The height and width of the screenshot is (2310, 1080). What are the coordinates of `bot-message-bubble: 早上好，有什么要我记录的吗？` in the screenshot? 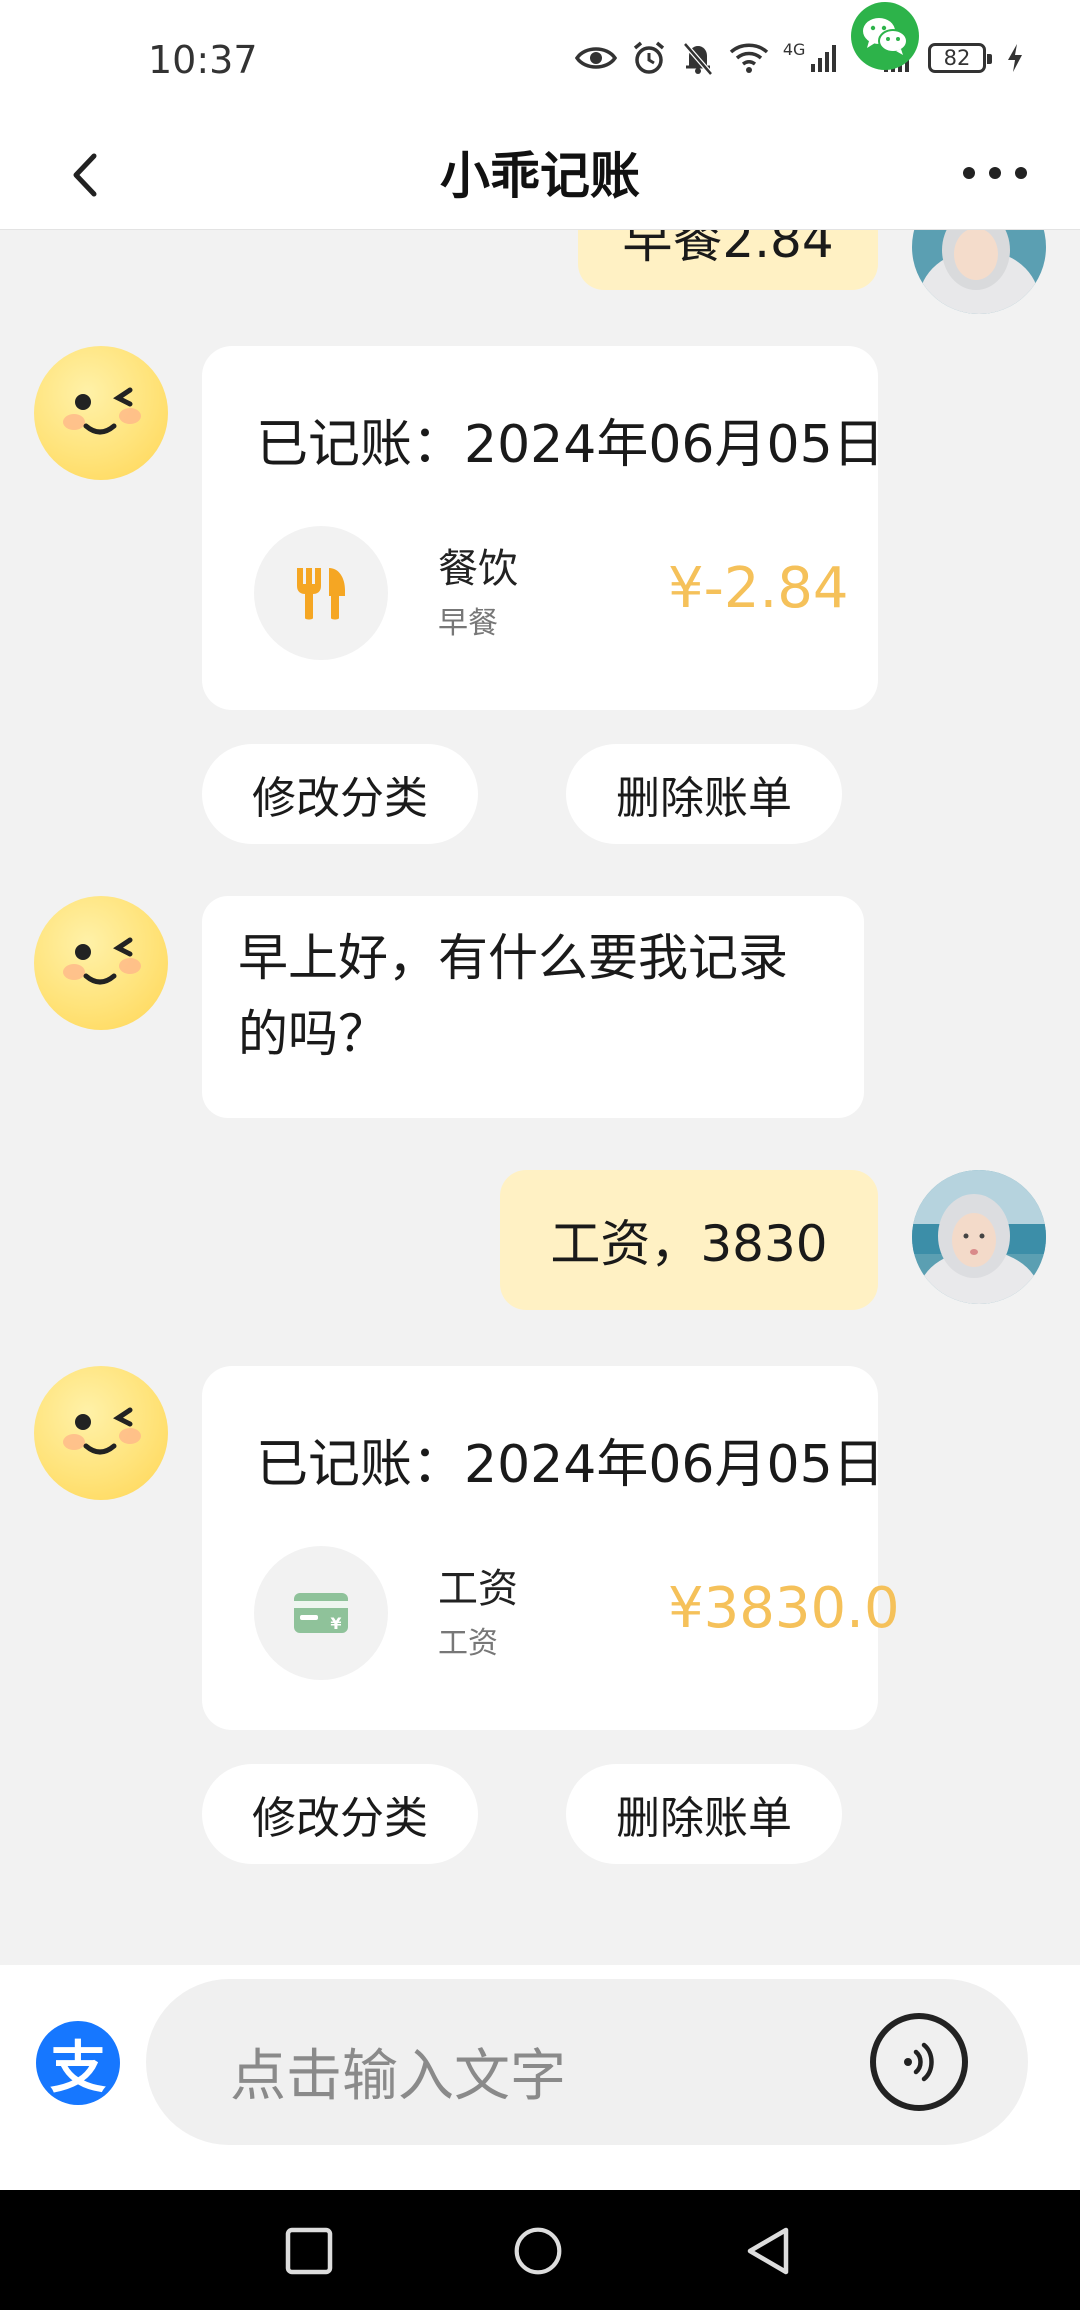 It's located at (533, 1007).